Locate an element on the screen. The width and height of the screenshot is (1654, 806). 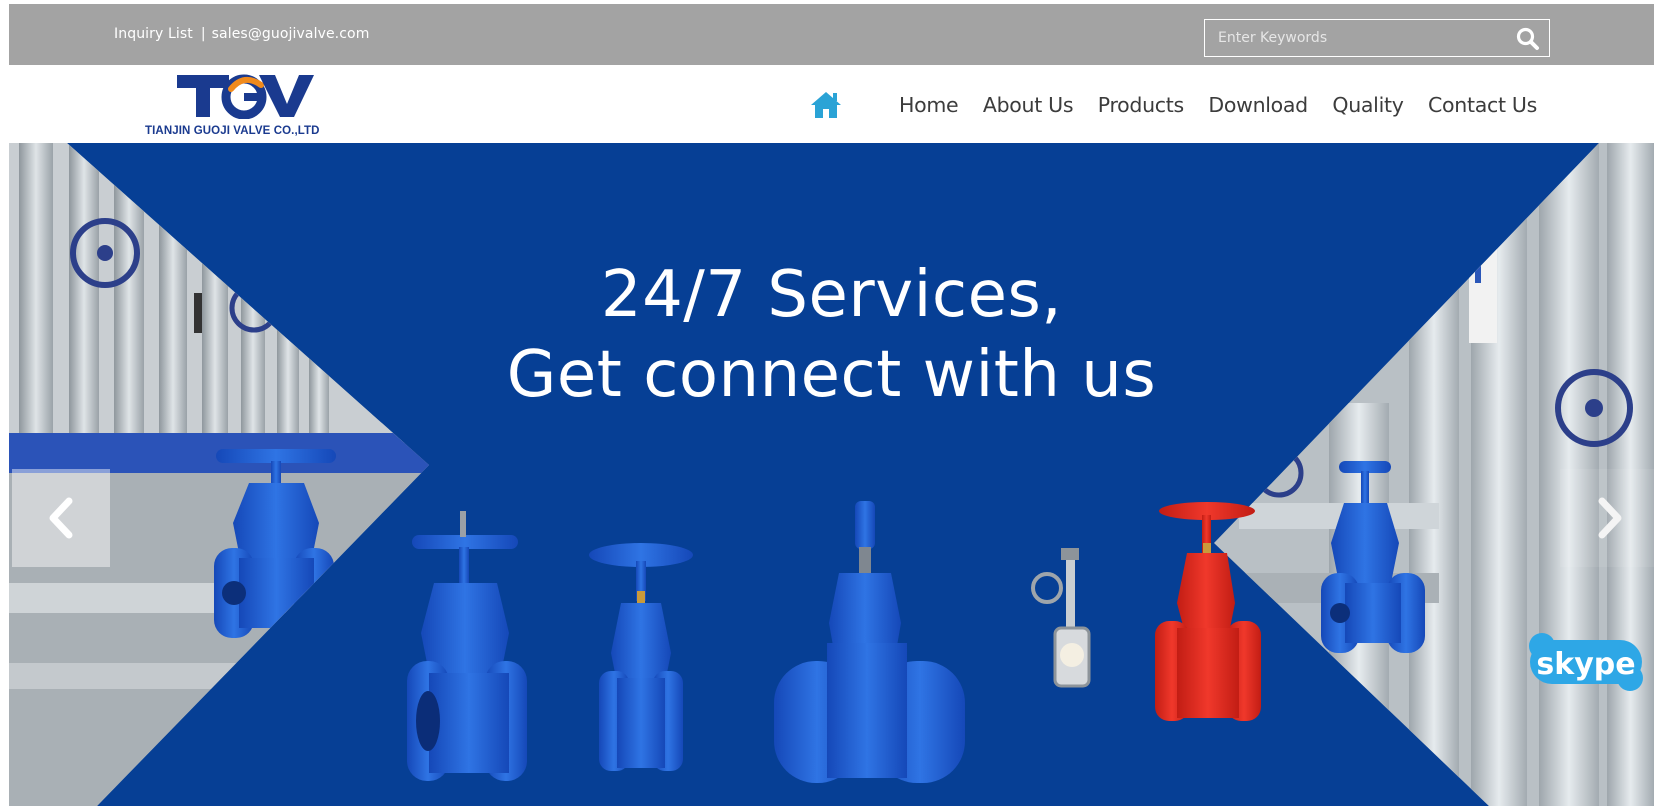
skype-label: skype is located at coordinates (1585, 664).